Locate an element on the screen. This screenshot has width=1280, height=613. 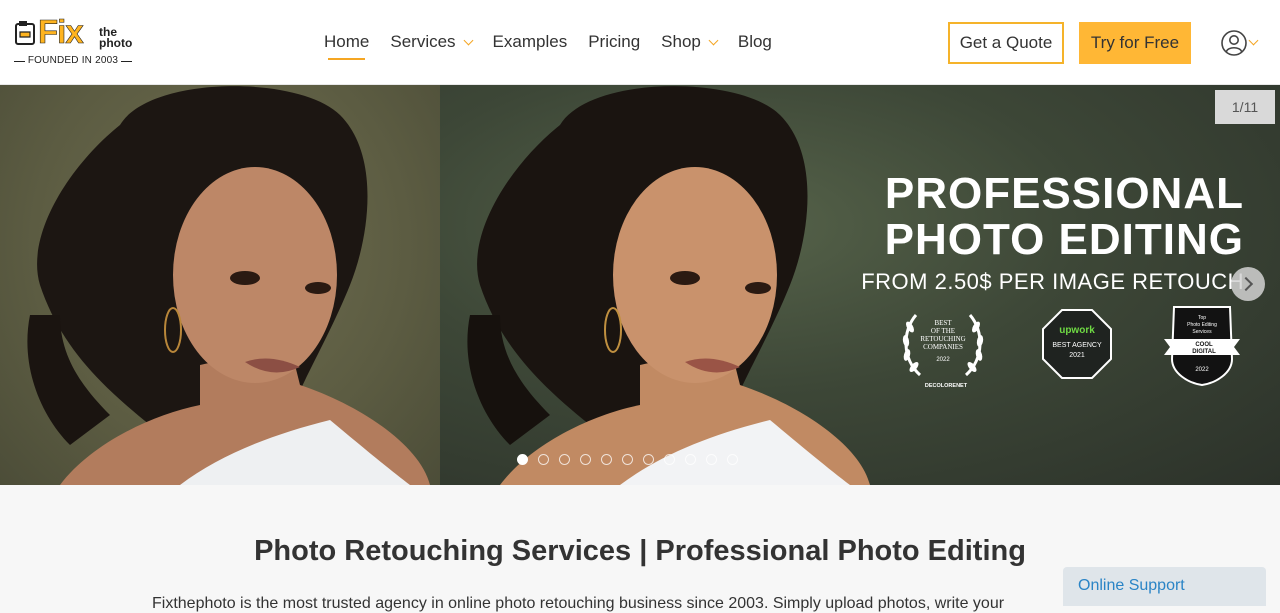
headline-line-1: PROFESSIONAL is located at coordinates (1064, 193).